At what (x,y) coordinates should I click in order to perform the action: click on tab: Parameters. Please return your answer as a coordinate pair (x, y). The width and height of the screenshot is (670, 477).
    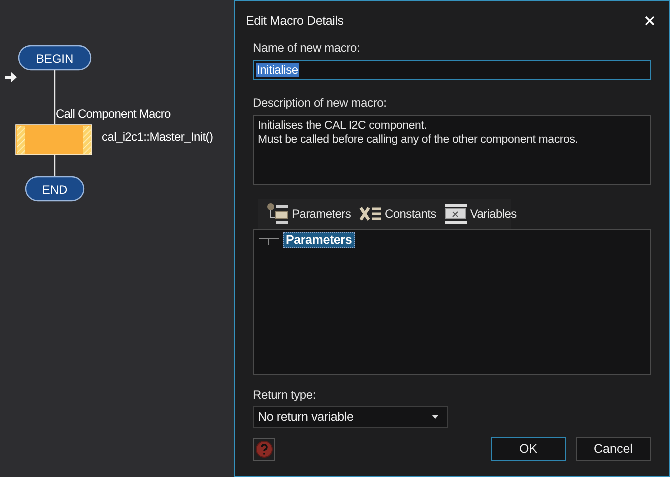
    Looking at the image, I should click on (309, 214).